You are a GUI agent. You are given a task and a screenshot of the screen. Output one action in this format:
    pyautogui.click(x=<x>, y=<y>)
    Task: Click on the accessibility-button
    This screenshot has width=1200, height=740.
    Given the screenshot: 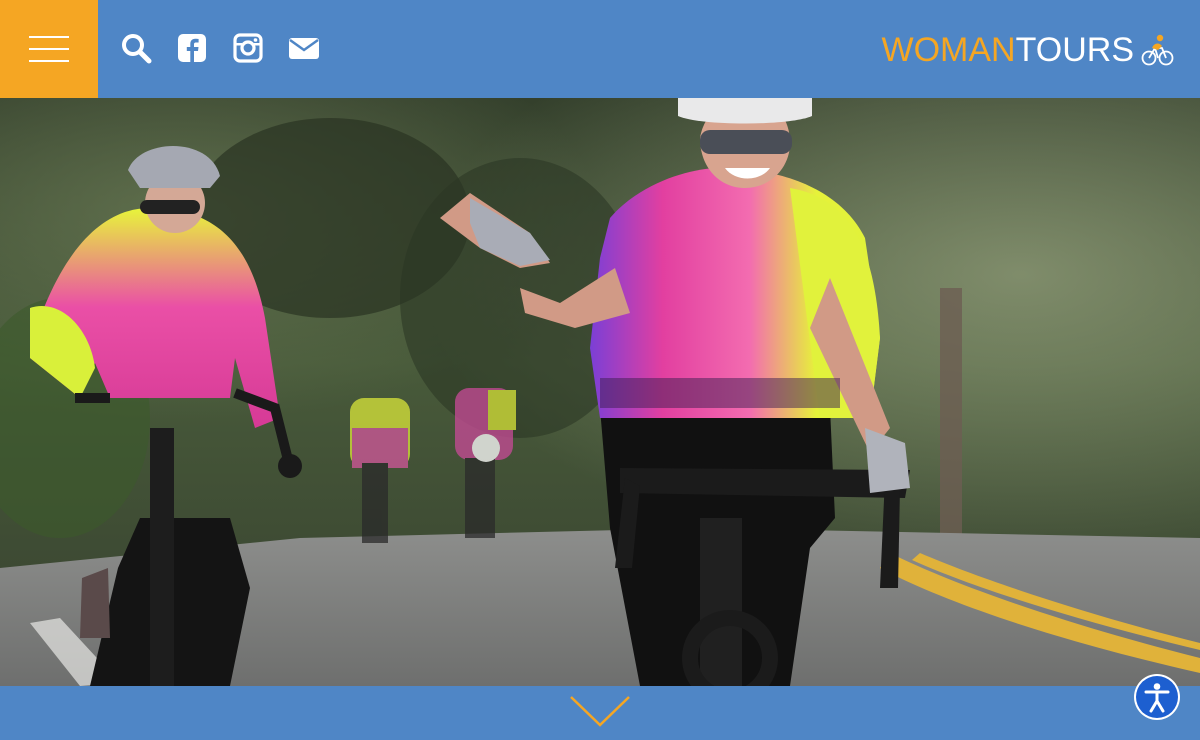 What is the action you would take?
    pyautogui.click(x=1157, y=697)
    